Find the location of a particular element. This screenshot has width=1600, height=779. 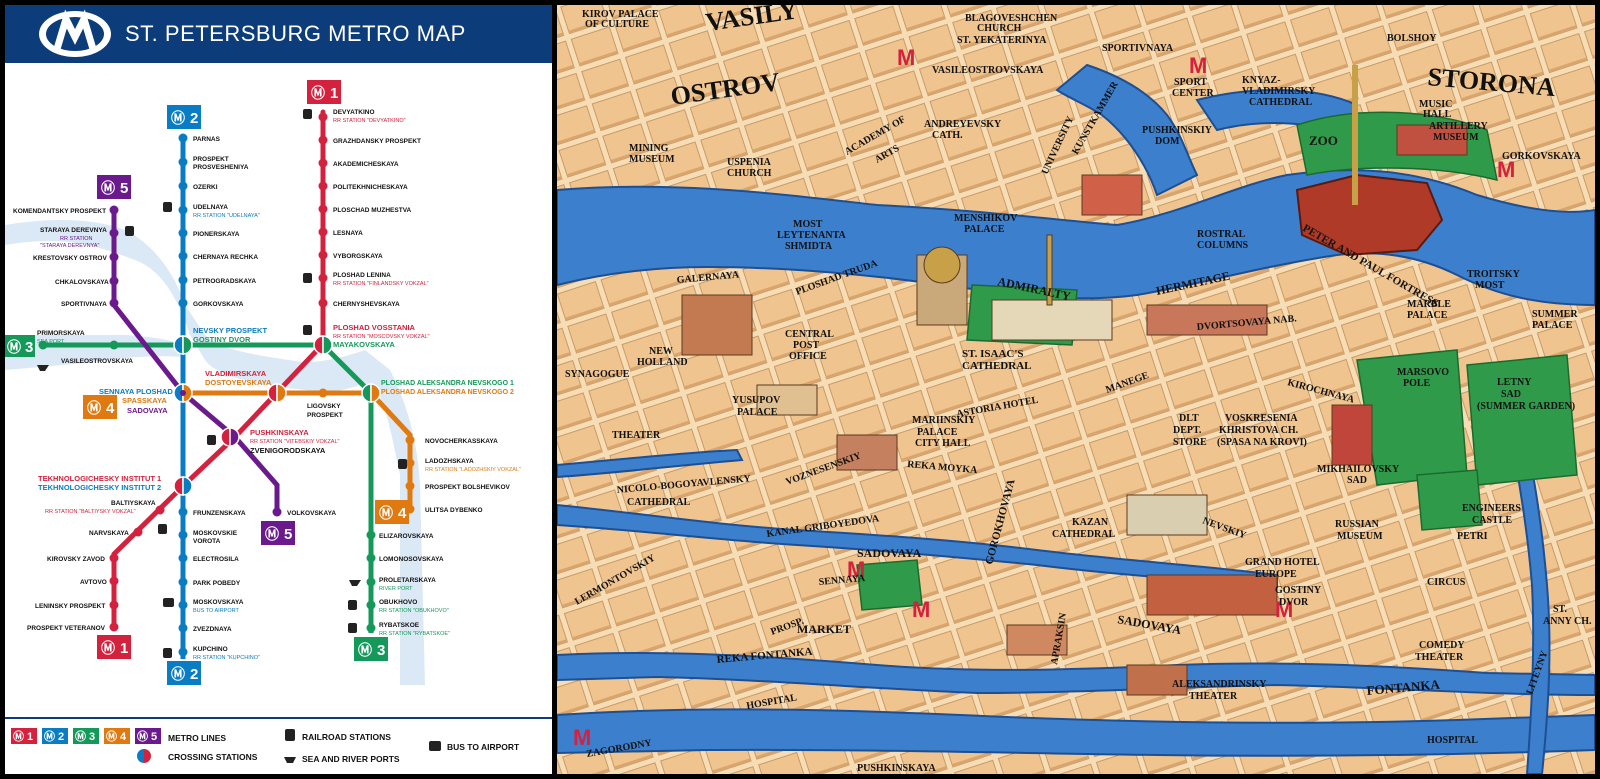

spasa-na-krovi is located at coordinates (1352, 435).